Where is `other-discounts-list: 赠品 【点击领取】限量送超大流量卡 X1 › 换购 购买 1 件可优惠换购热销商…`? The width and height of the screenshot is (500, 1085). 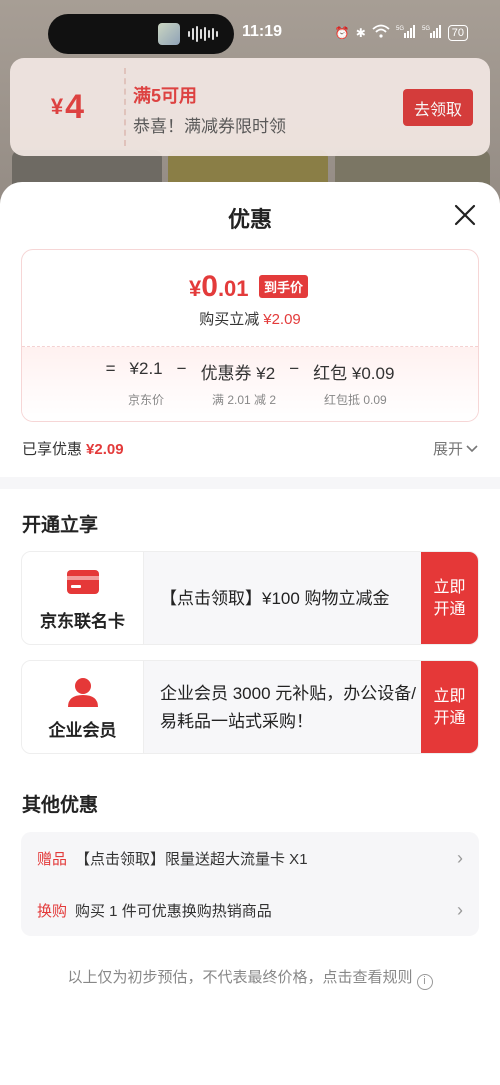
other-discounts-list: 赠品 【点击领取】限量送超大流量卡 X1 › 换购 购买 1 件可优惠换购热销商… is located at coordinates (250, 884).